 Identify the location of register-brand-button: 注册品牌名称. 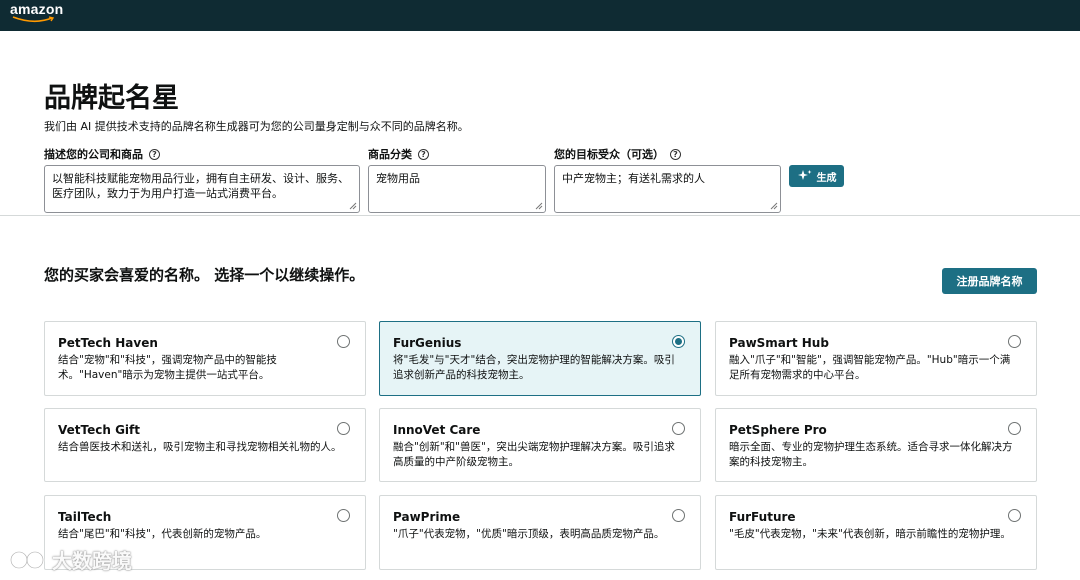
(989, 281).